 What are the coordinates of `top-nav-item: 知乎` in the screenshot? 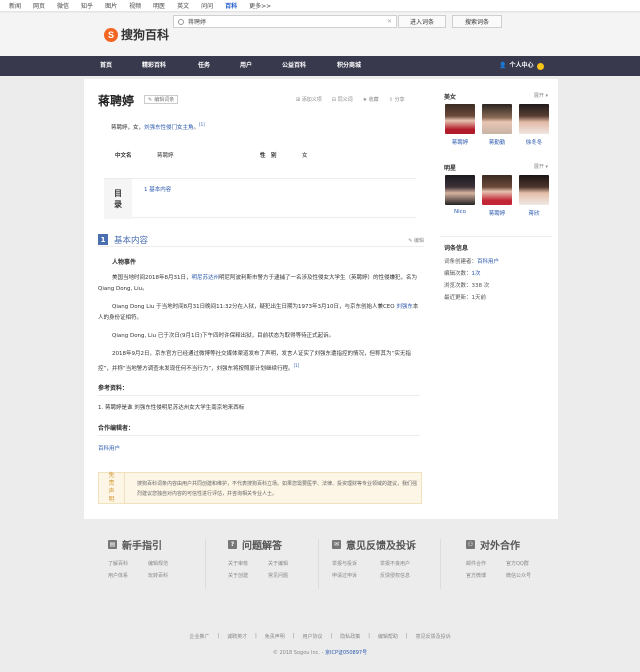 It's located at (87, 5).